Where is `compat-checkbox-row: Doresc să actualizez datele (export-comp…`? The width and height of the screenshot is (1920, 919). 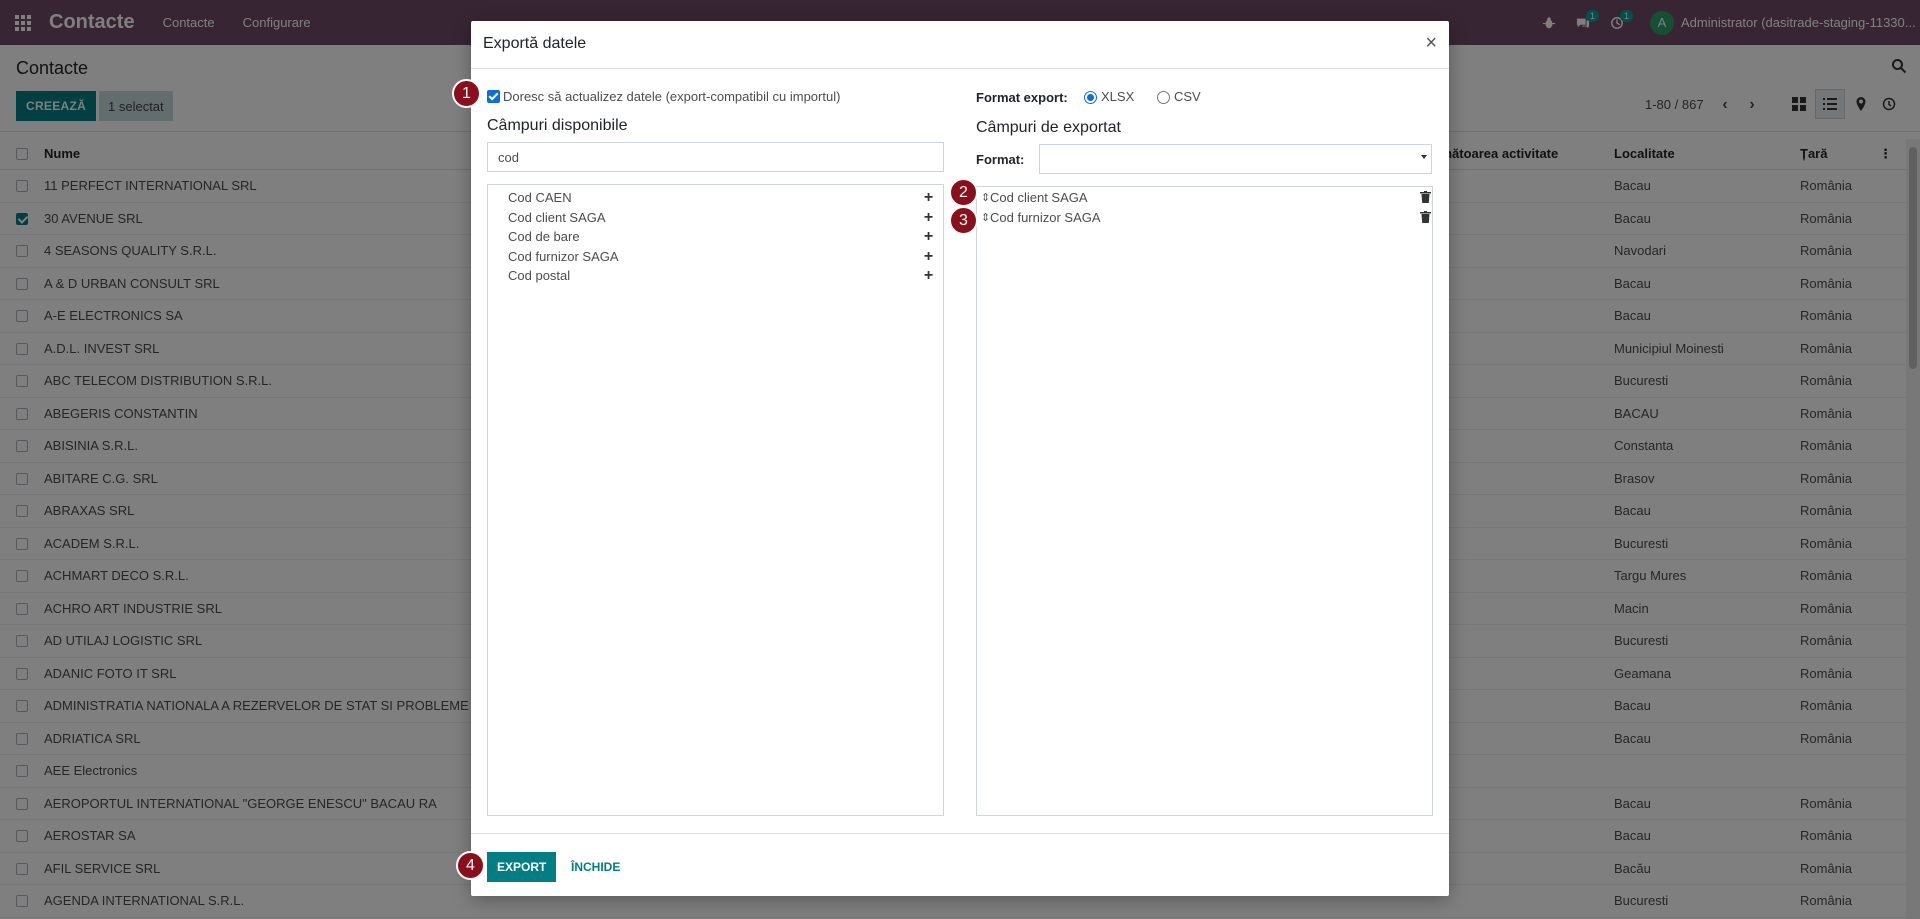 compat-checkbox-row: Doresc să actualizez datele (export-comp… is located at coordinates (663, 96).